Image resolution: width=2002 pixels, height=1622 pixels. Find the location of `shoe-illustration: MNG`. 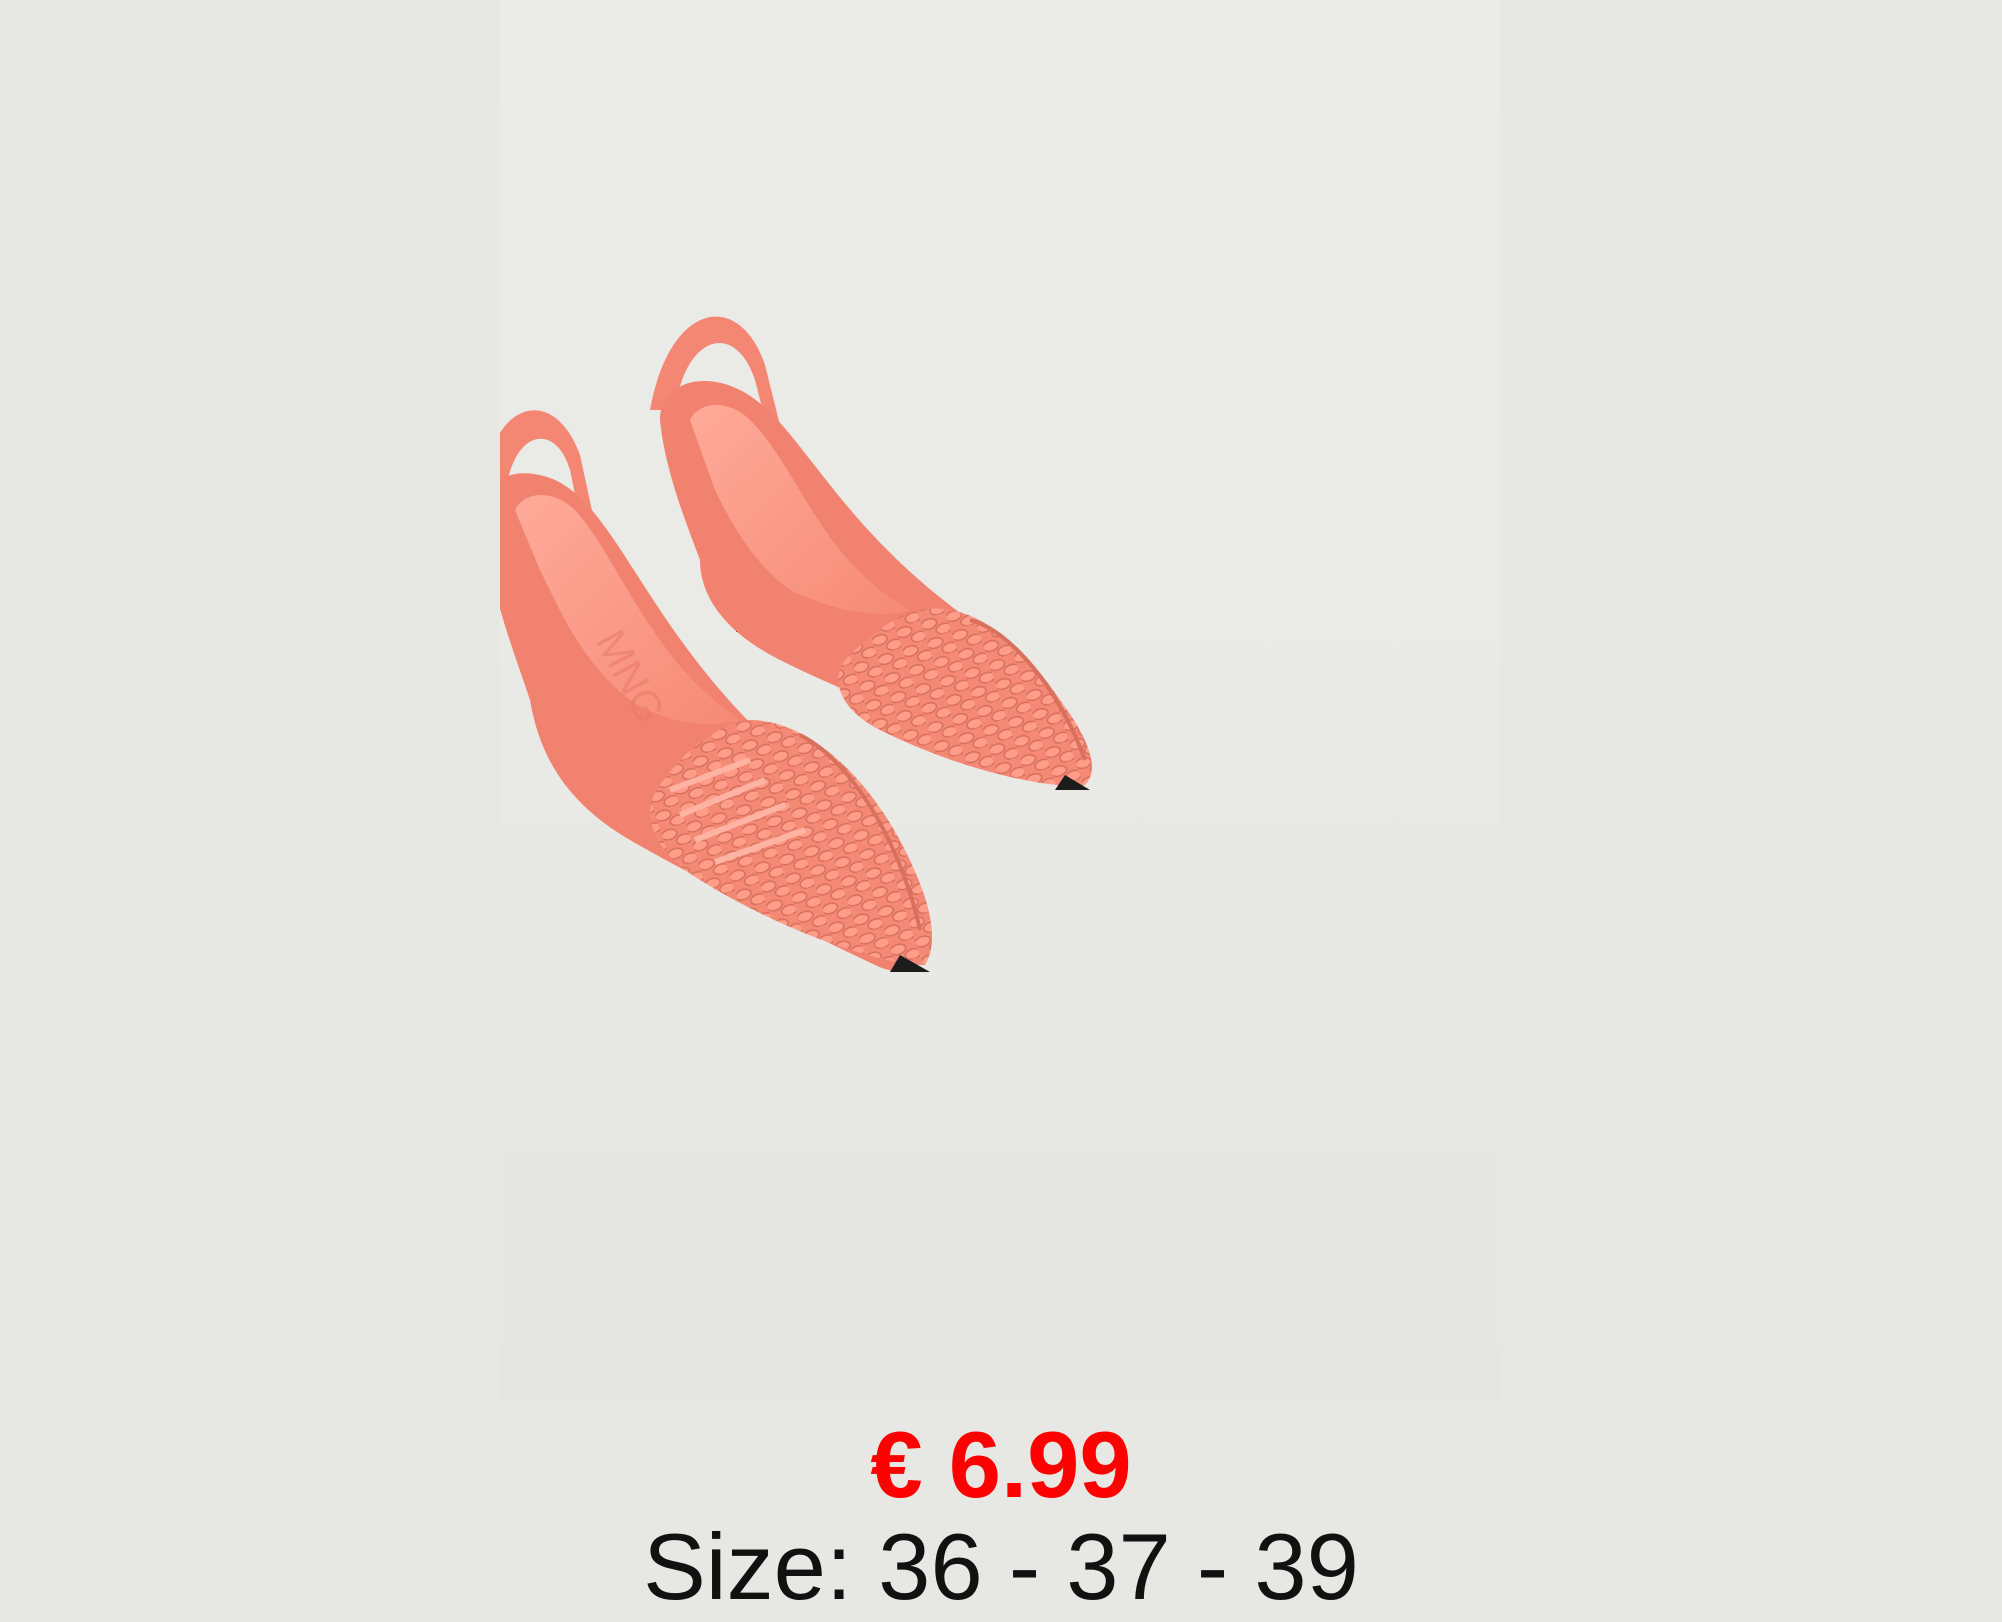

shoe-illustration: MNG is located at coordinates (796, 644).